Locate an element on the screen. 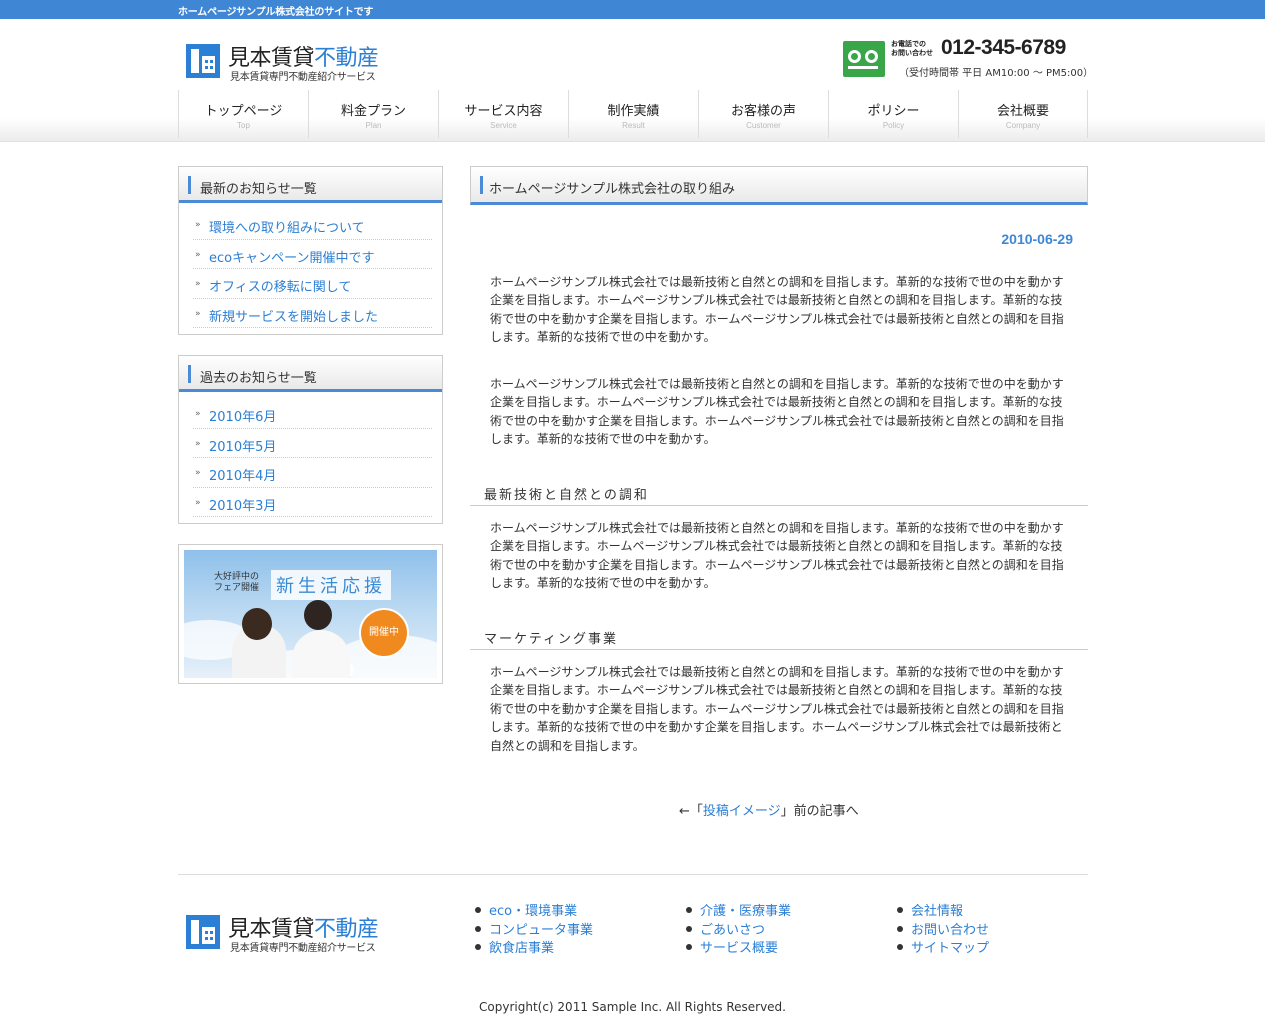  person-illustration is located at coordinates (321, 654).